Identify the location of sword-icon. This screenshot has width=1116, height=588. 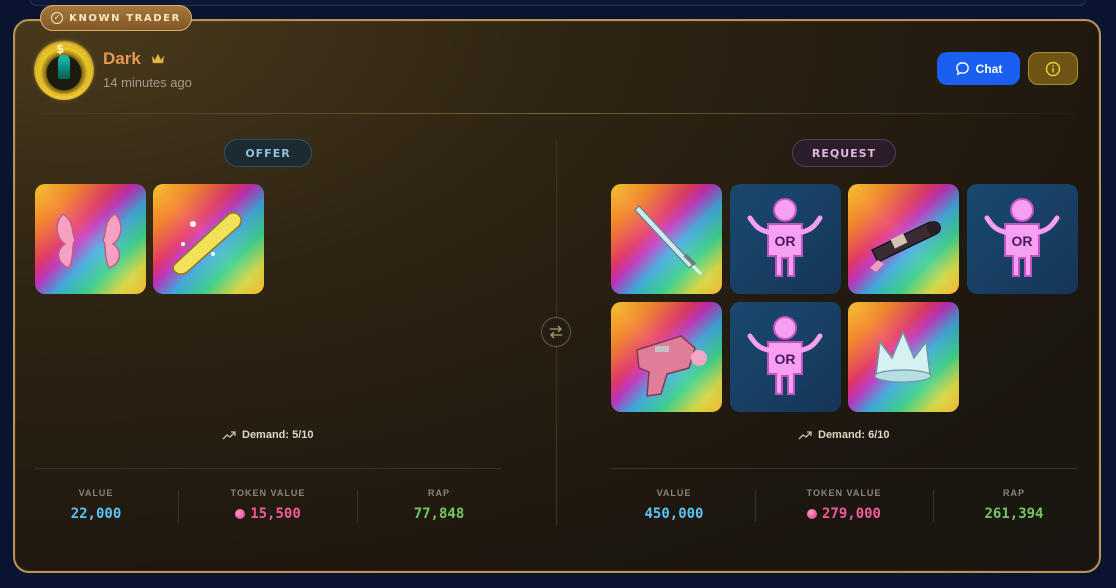
(668, 240).